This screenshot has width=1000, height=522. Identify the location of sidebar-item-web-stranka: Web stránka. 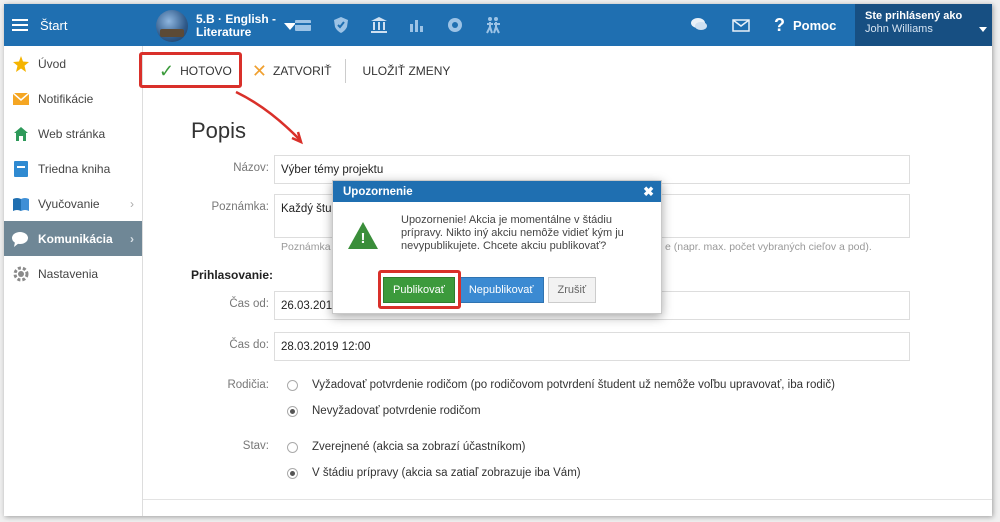
(73, 133).